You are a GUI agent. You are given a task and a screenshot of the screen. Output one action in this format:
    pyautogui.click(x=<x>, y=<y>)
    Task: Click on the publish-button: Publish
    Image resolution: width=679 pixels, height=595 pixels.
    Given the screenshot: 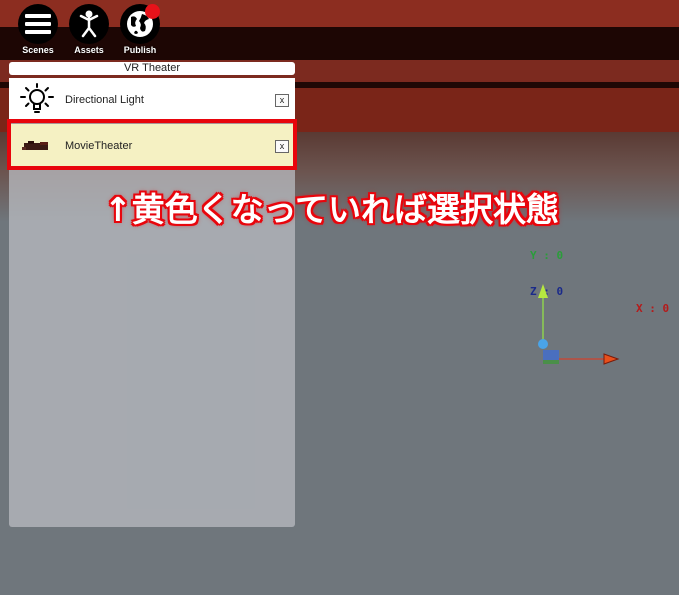 What is the action you would take?
    pyautogui.click(x=140, y=29)
    